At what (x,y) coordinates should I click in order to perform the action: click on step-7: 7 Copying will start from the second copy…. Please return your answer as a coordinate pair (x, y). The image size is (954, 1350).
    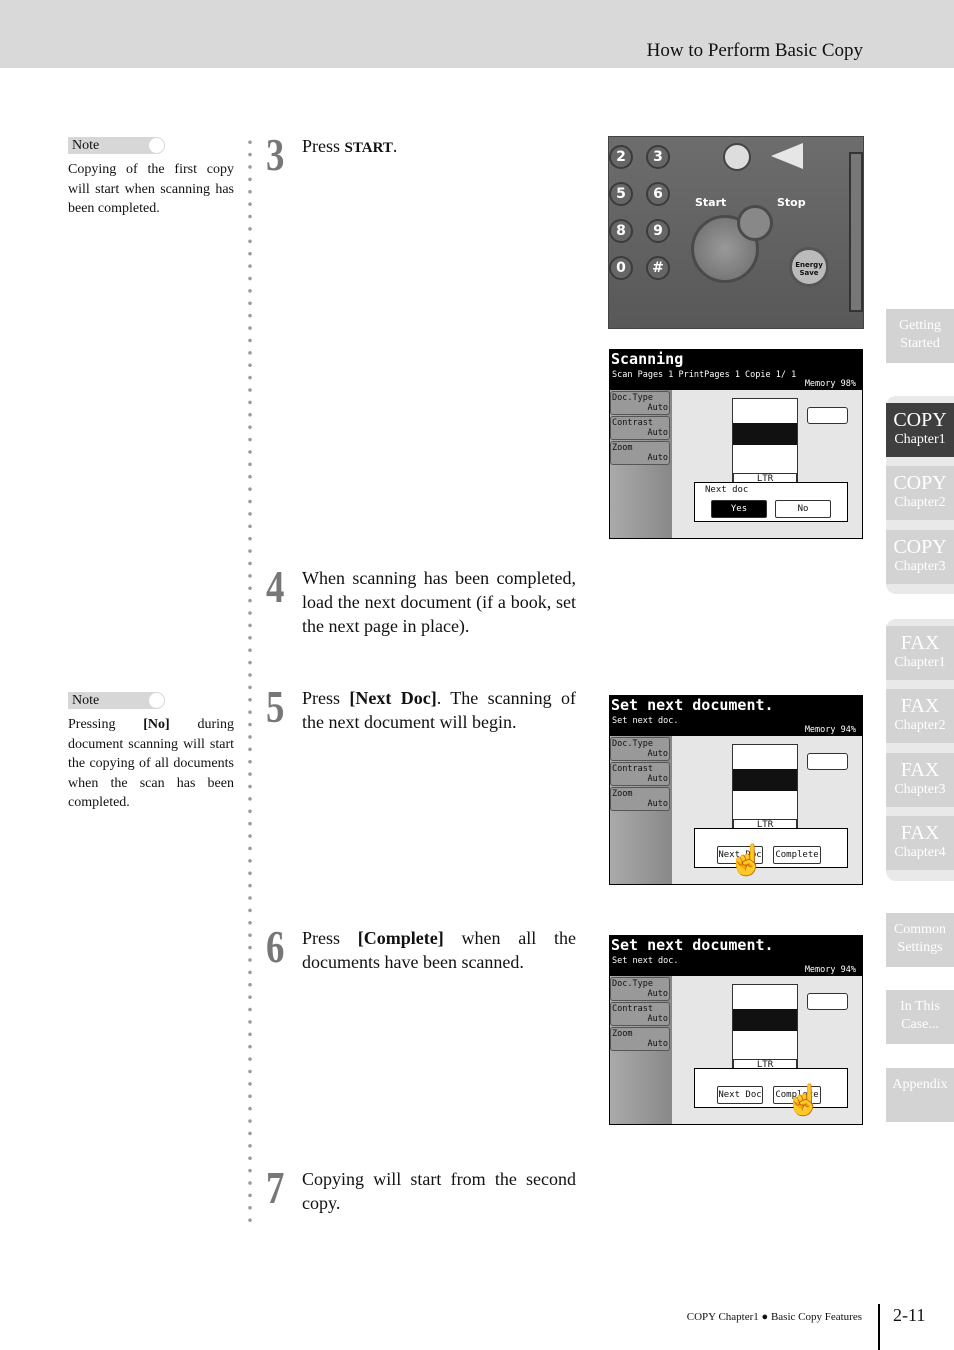
    Looking at the image, I should click on (421, 1188).